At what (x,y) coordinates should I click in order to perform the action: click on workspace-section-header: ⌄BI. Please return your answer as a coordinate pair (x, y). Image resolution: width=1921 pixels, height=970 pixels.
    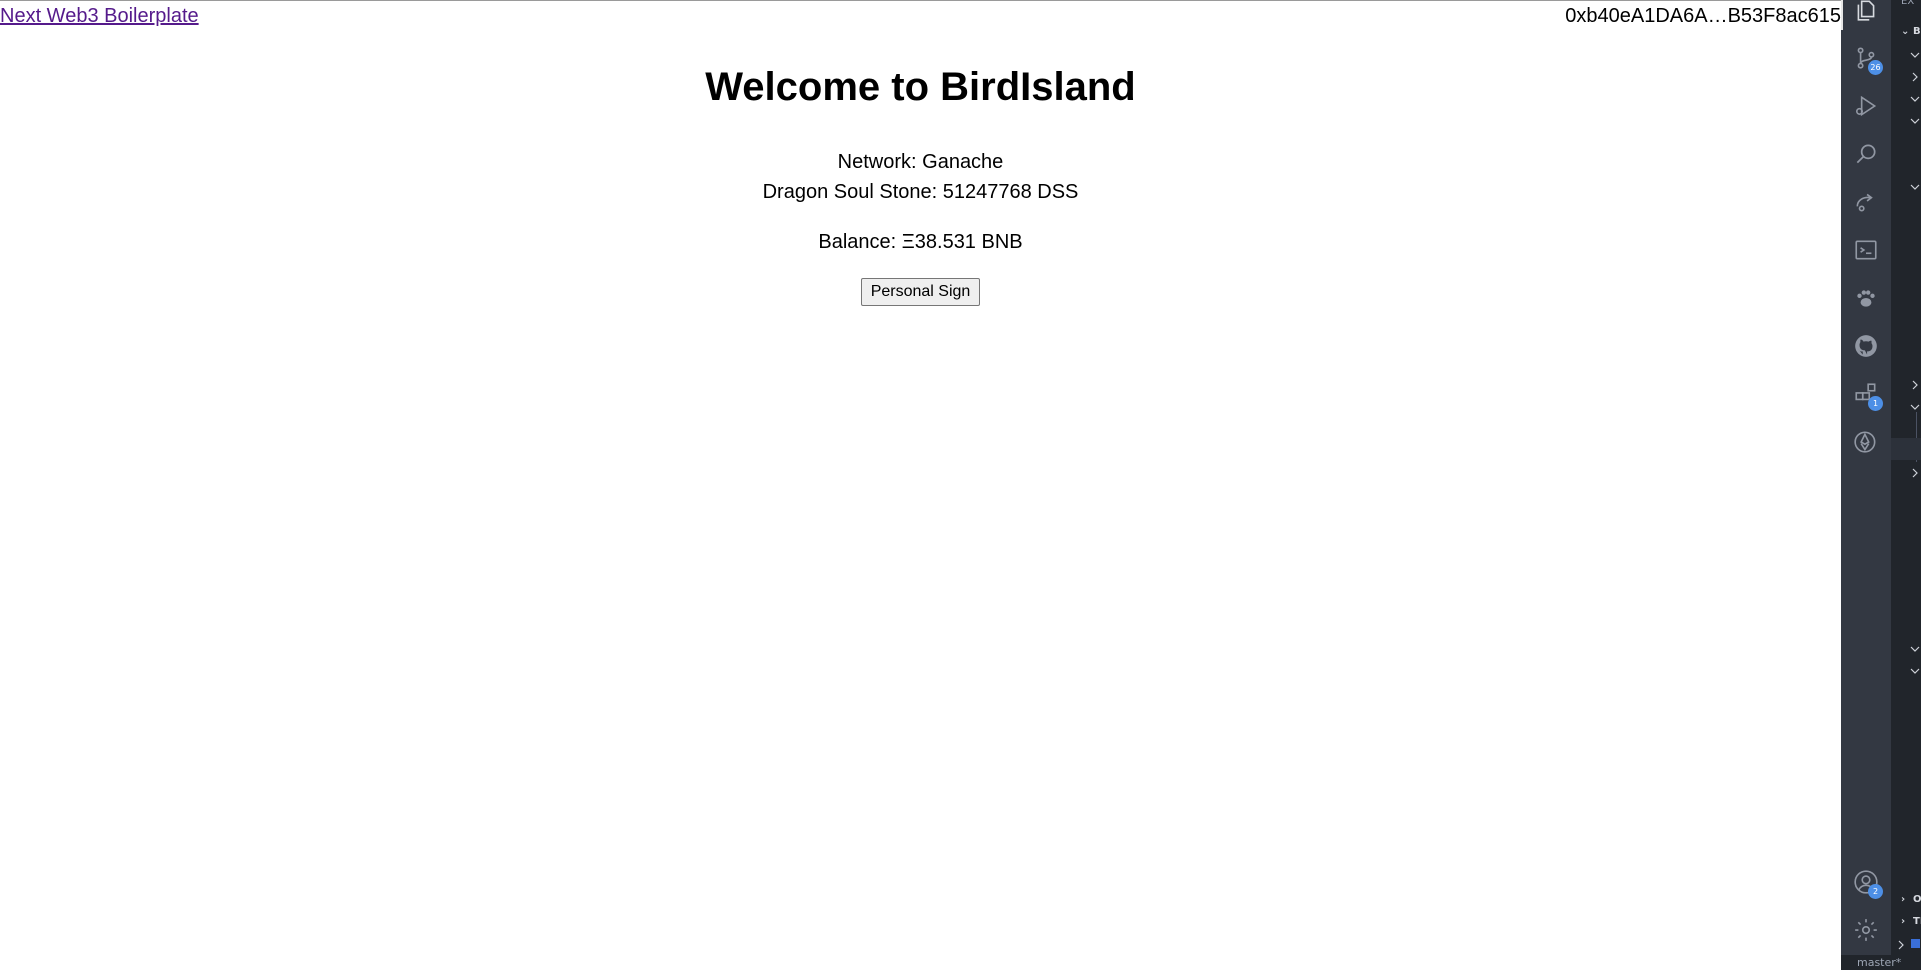
    Looking at the image, I should click on (1911, 31).